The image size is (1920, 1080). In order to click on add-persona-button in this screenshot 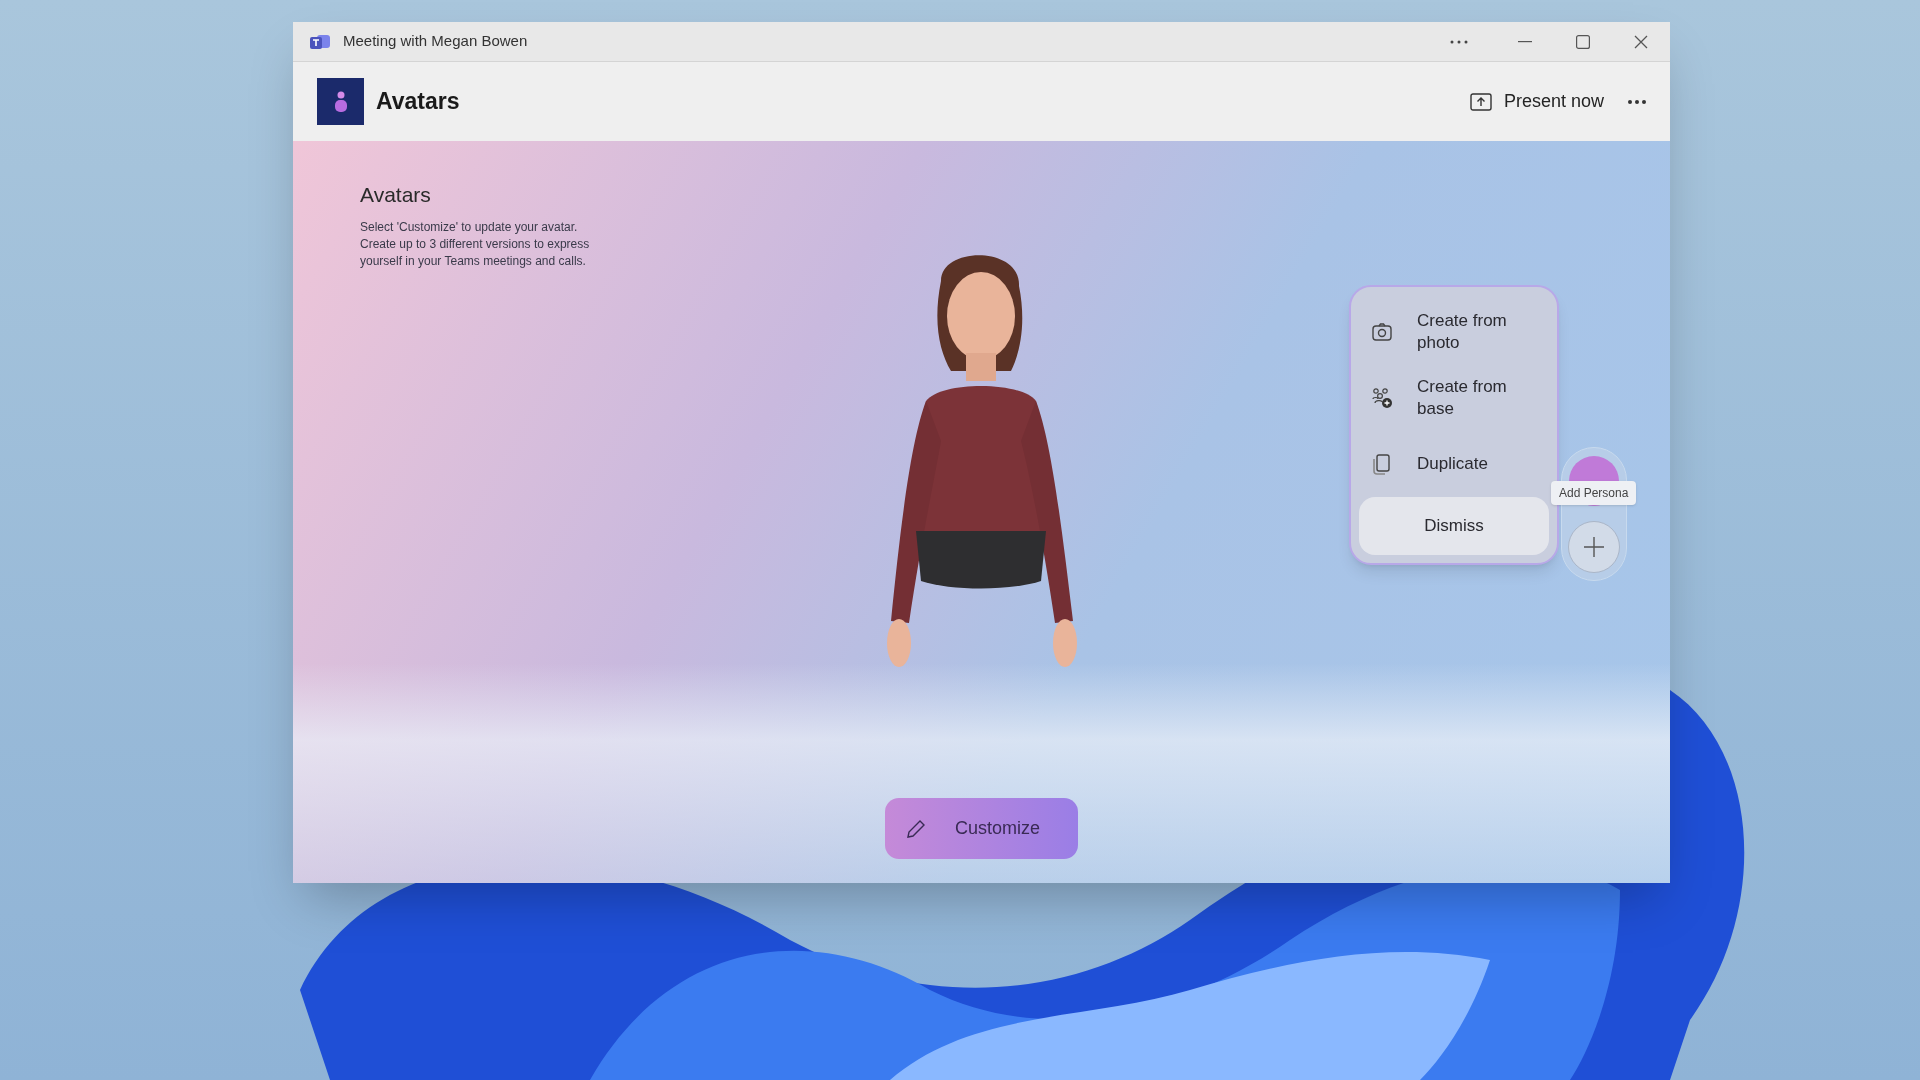, I will do `click(1594, 547)`.